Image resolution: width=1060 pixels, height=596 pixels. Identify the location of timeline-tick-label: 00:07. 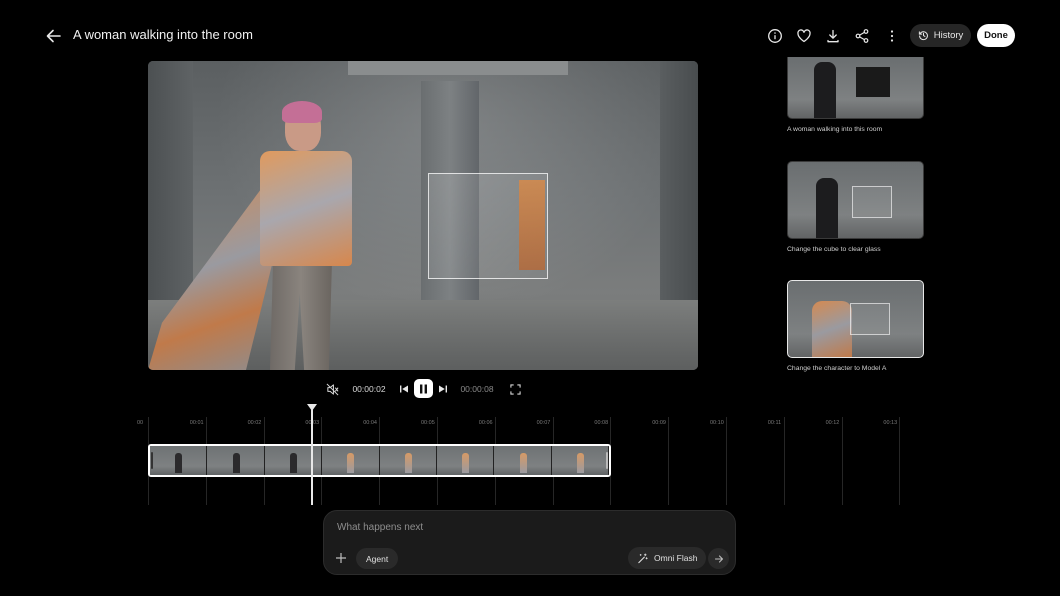
(543, 423).